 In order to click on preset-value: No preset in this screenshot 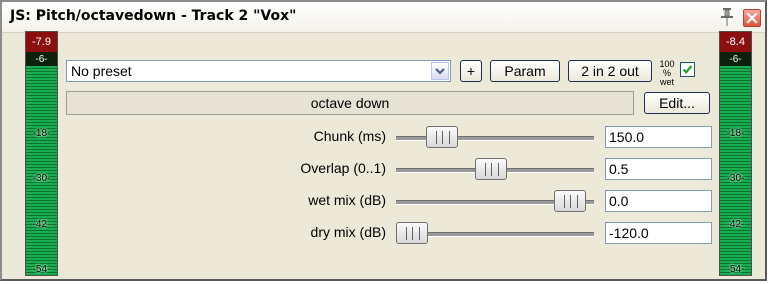, I will do `click(101, 71)`.